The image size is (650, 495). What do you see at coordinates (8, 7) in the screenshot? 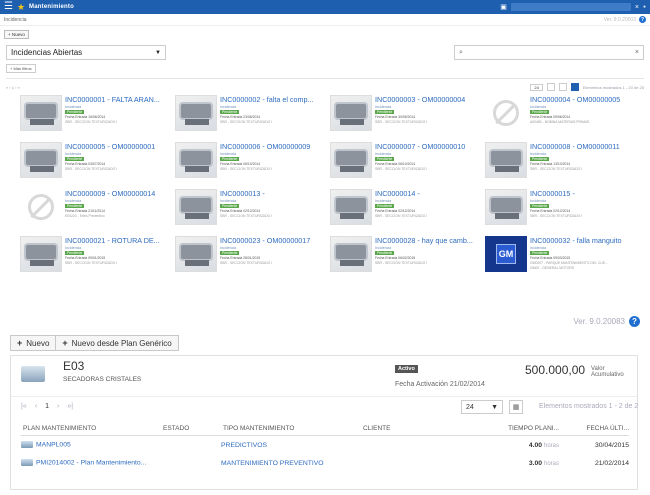
I see `menu-icon: ☰` at bounding box center [8, 7].